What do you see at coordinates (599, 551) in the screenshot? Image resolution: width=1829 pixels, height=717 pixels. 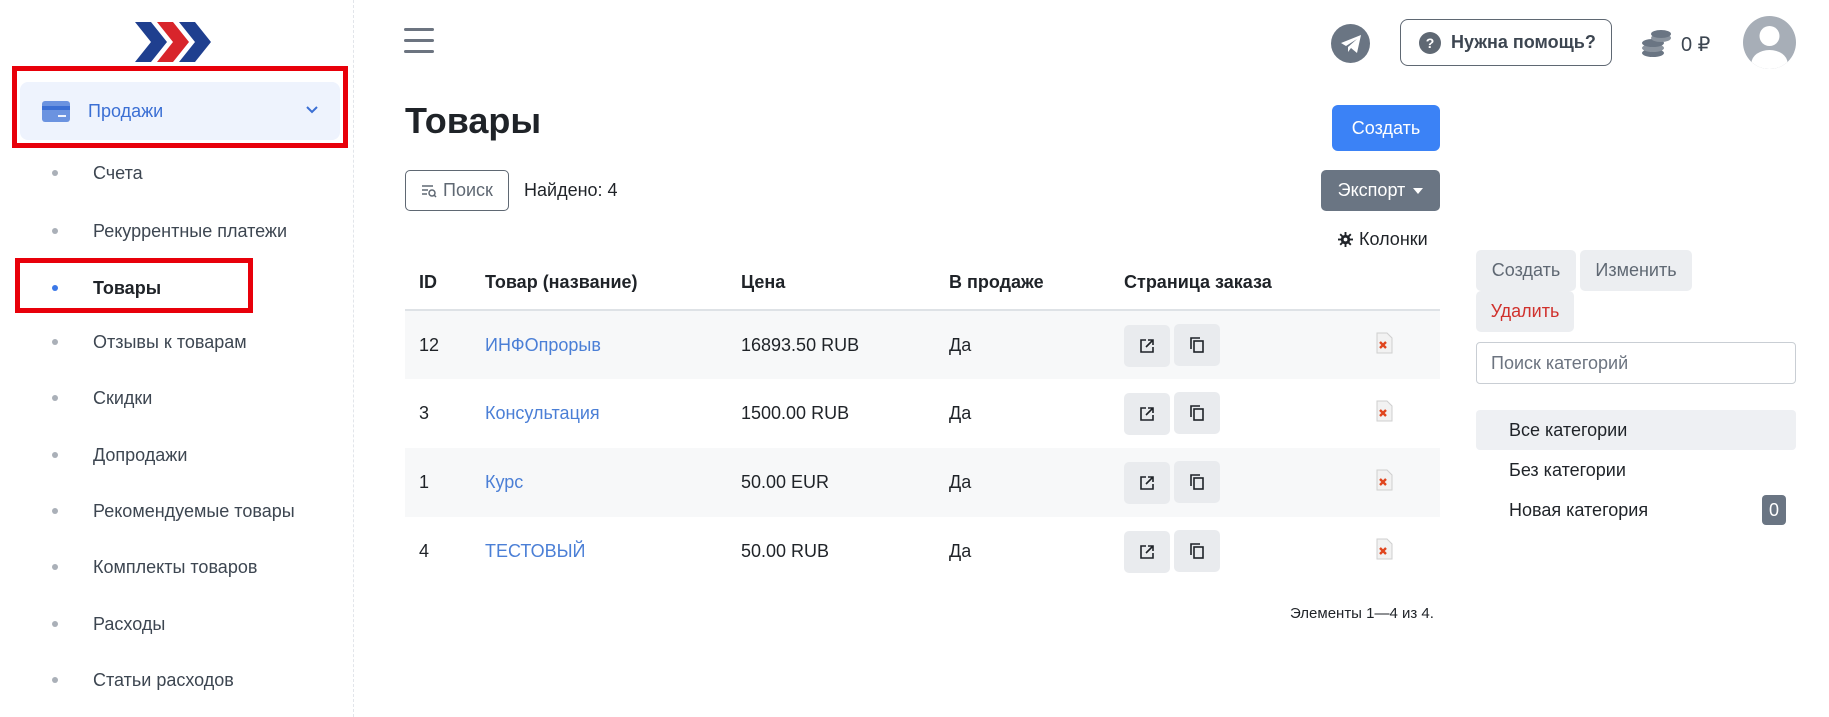 I see `cell-name: ТЕСТОВЫЙ` at bounding box center [599, 551].